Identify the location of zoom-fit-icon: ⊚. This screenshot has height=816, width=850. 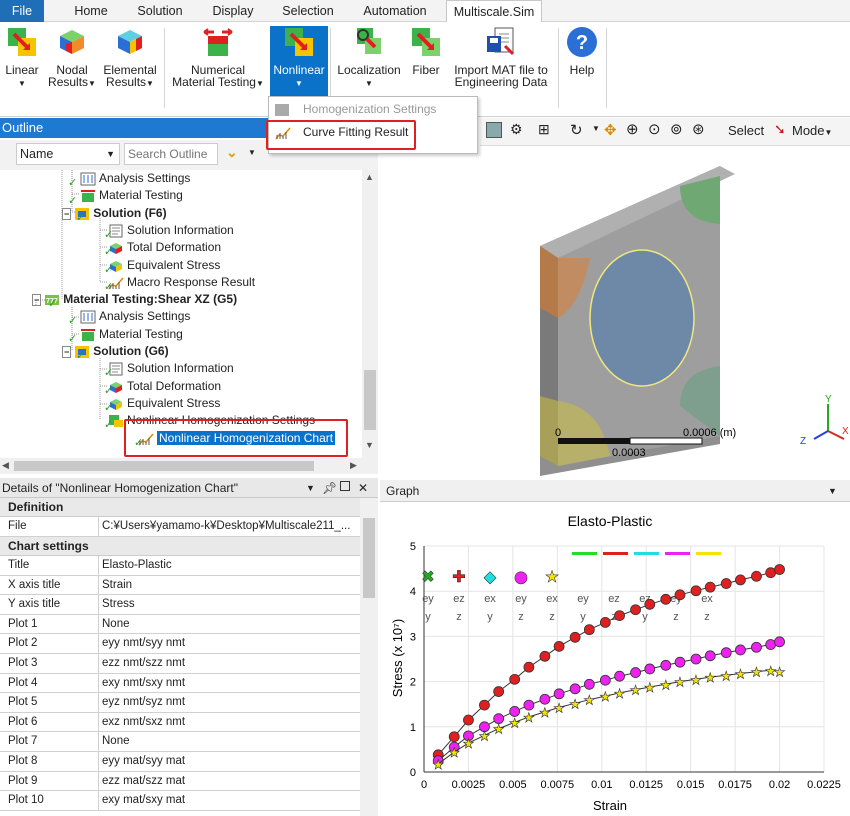
(676, 129).